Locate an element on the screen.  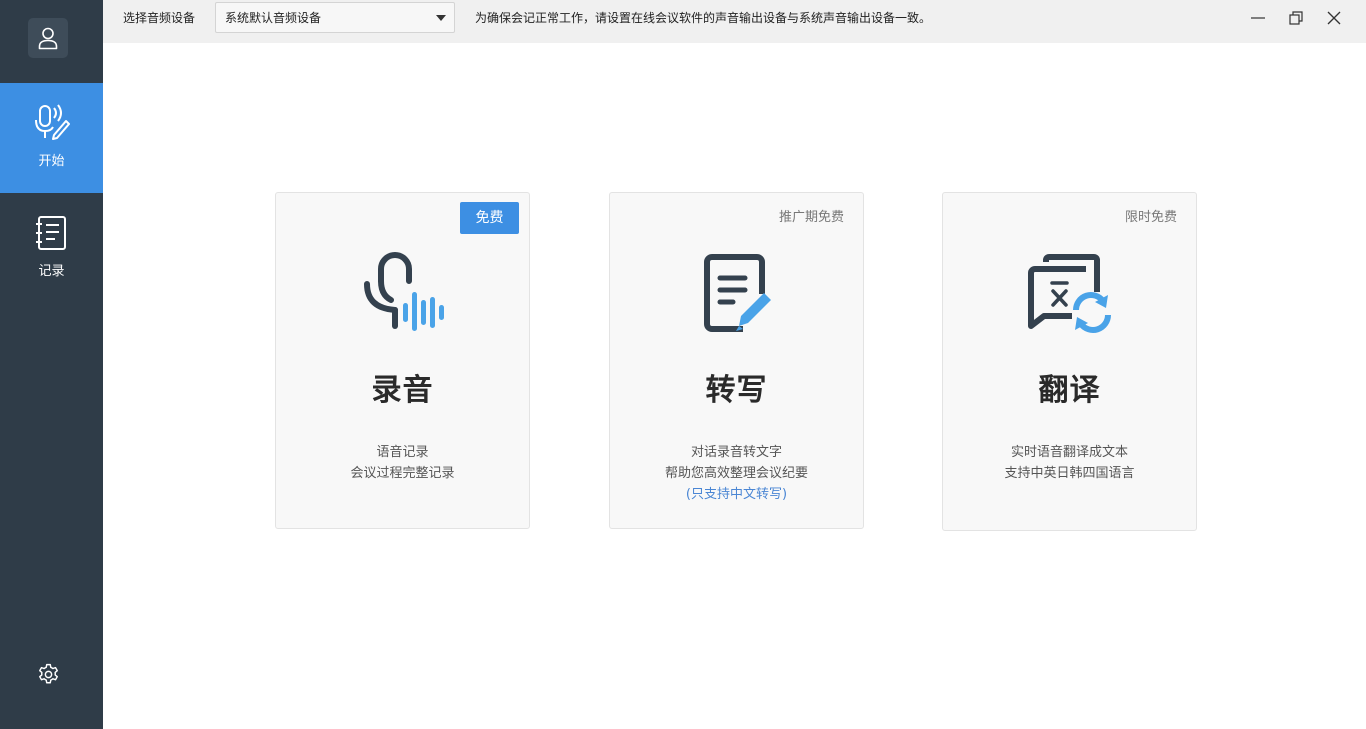
free-badge: 免费 is located at coordinates (489, 218).